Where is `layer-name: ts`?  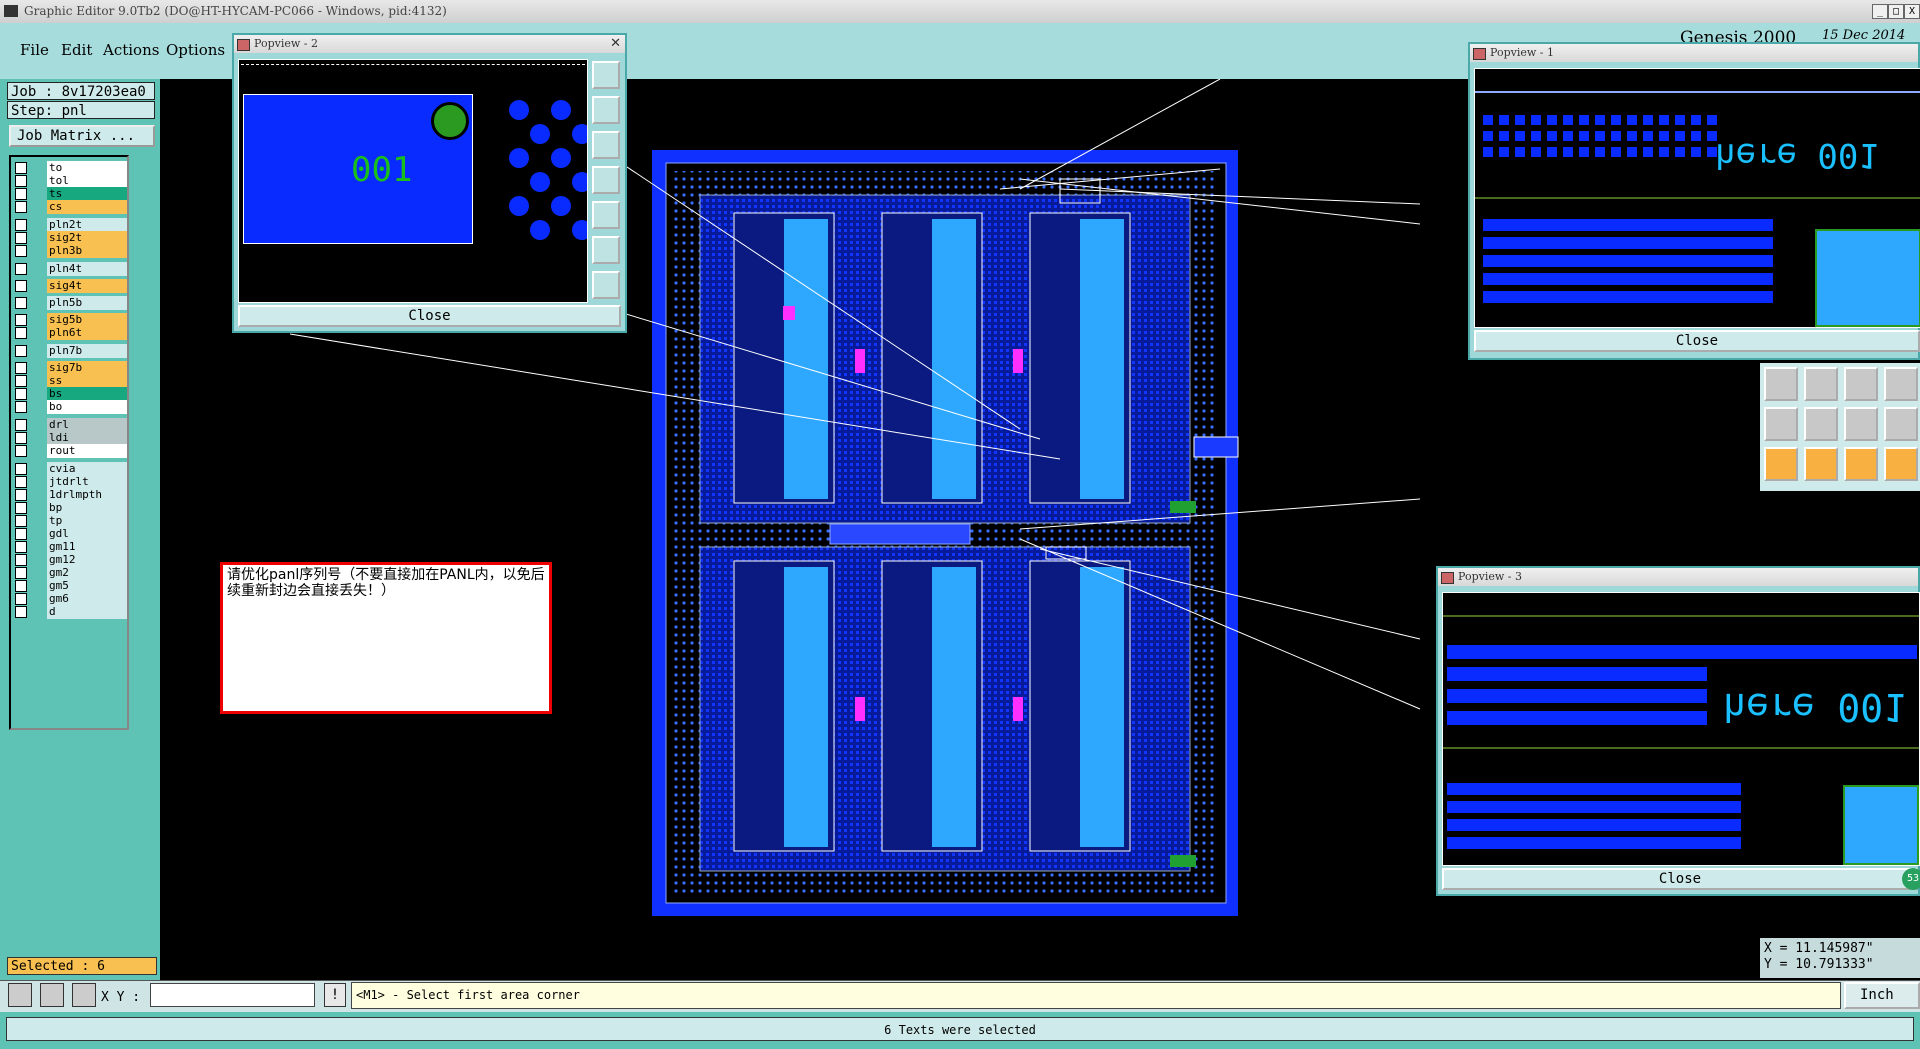 layer-name: ts is located at coordinates (87, 194).